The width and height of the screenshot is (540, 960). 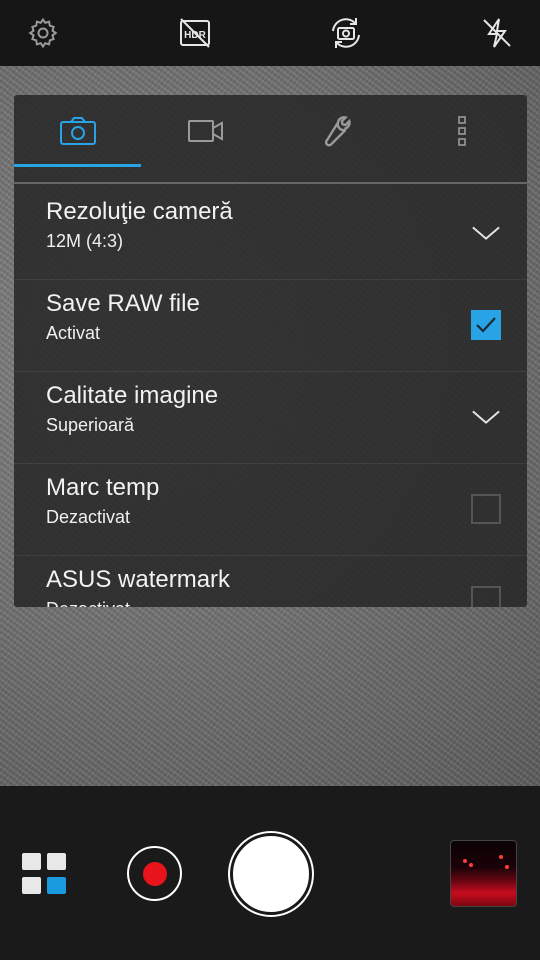 I want to click on checkmark-icon, so click(x=486, y=325).